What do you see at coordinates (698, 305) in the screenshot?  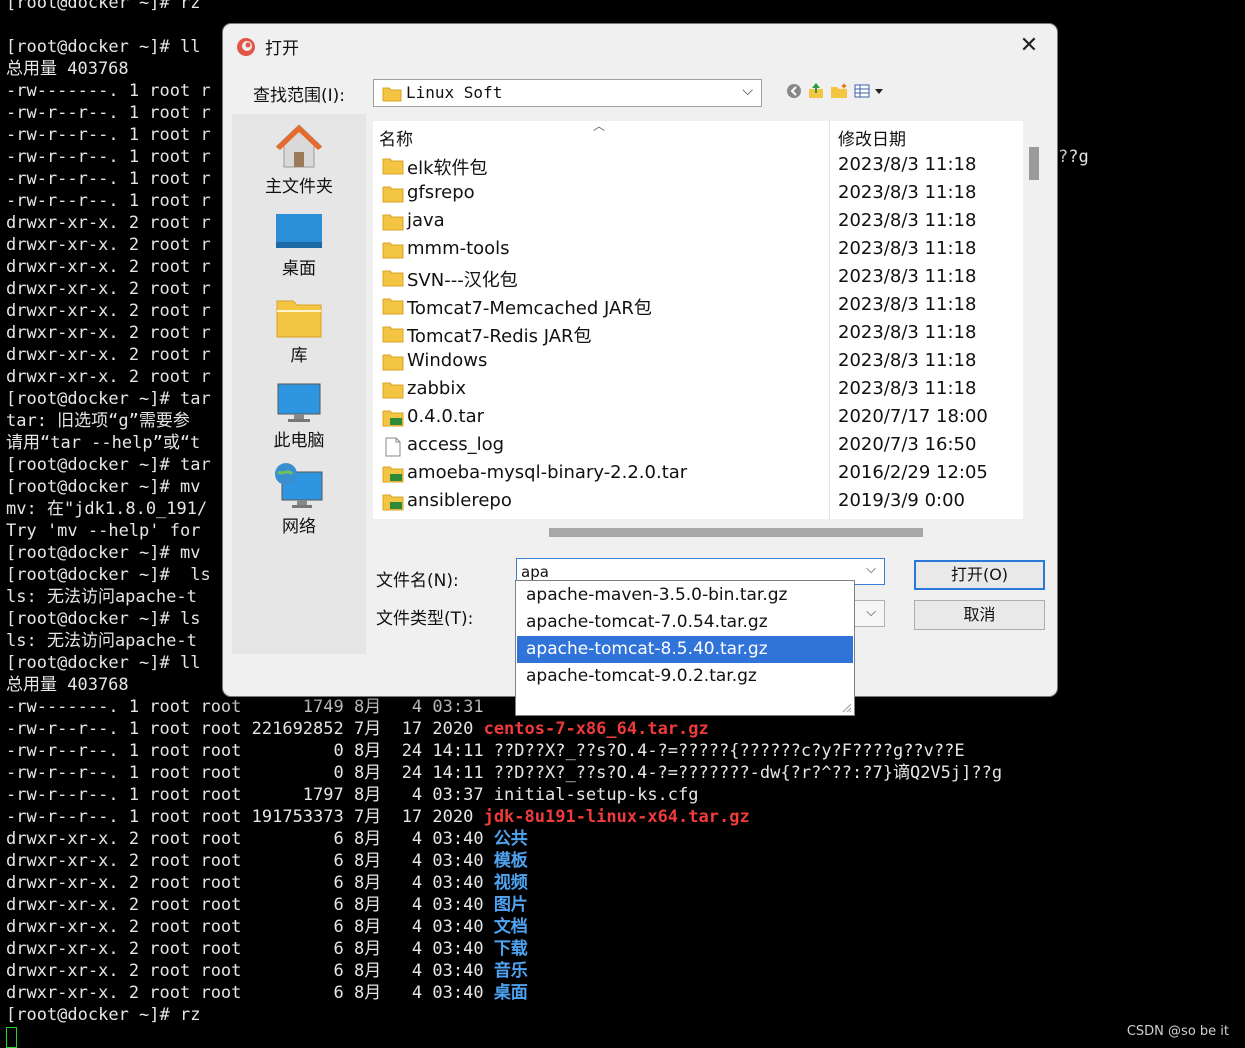 I see `file-row: Tomcat7-Memcached JAR包 2023/8/3 11:18` at bounding box center [698, 305].